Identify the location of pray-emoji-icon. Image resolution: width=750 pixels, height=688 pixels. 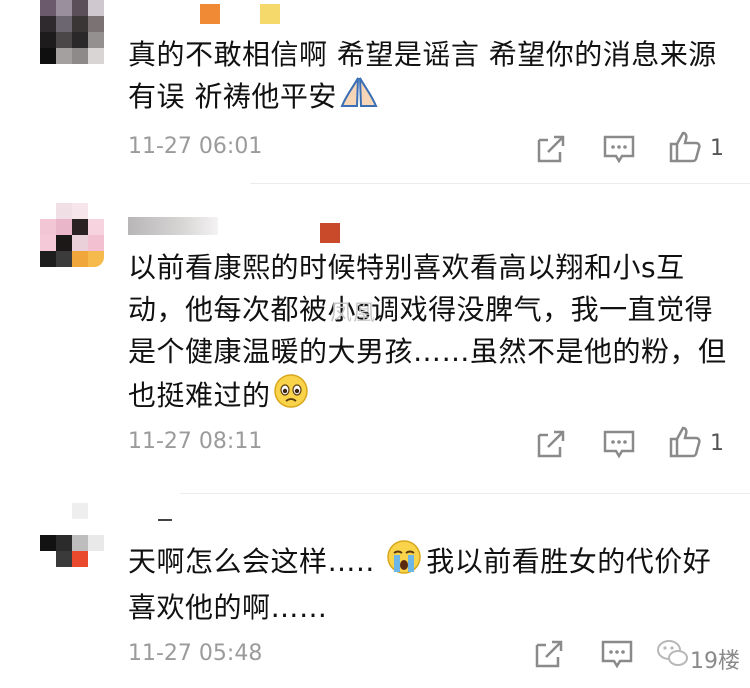
(359, 99).